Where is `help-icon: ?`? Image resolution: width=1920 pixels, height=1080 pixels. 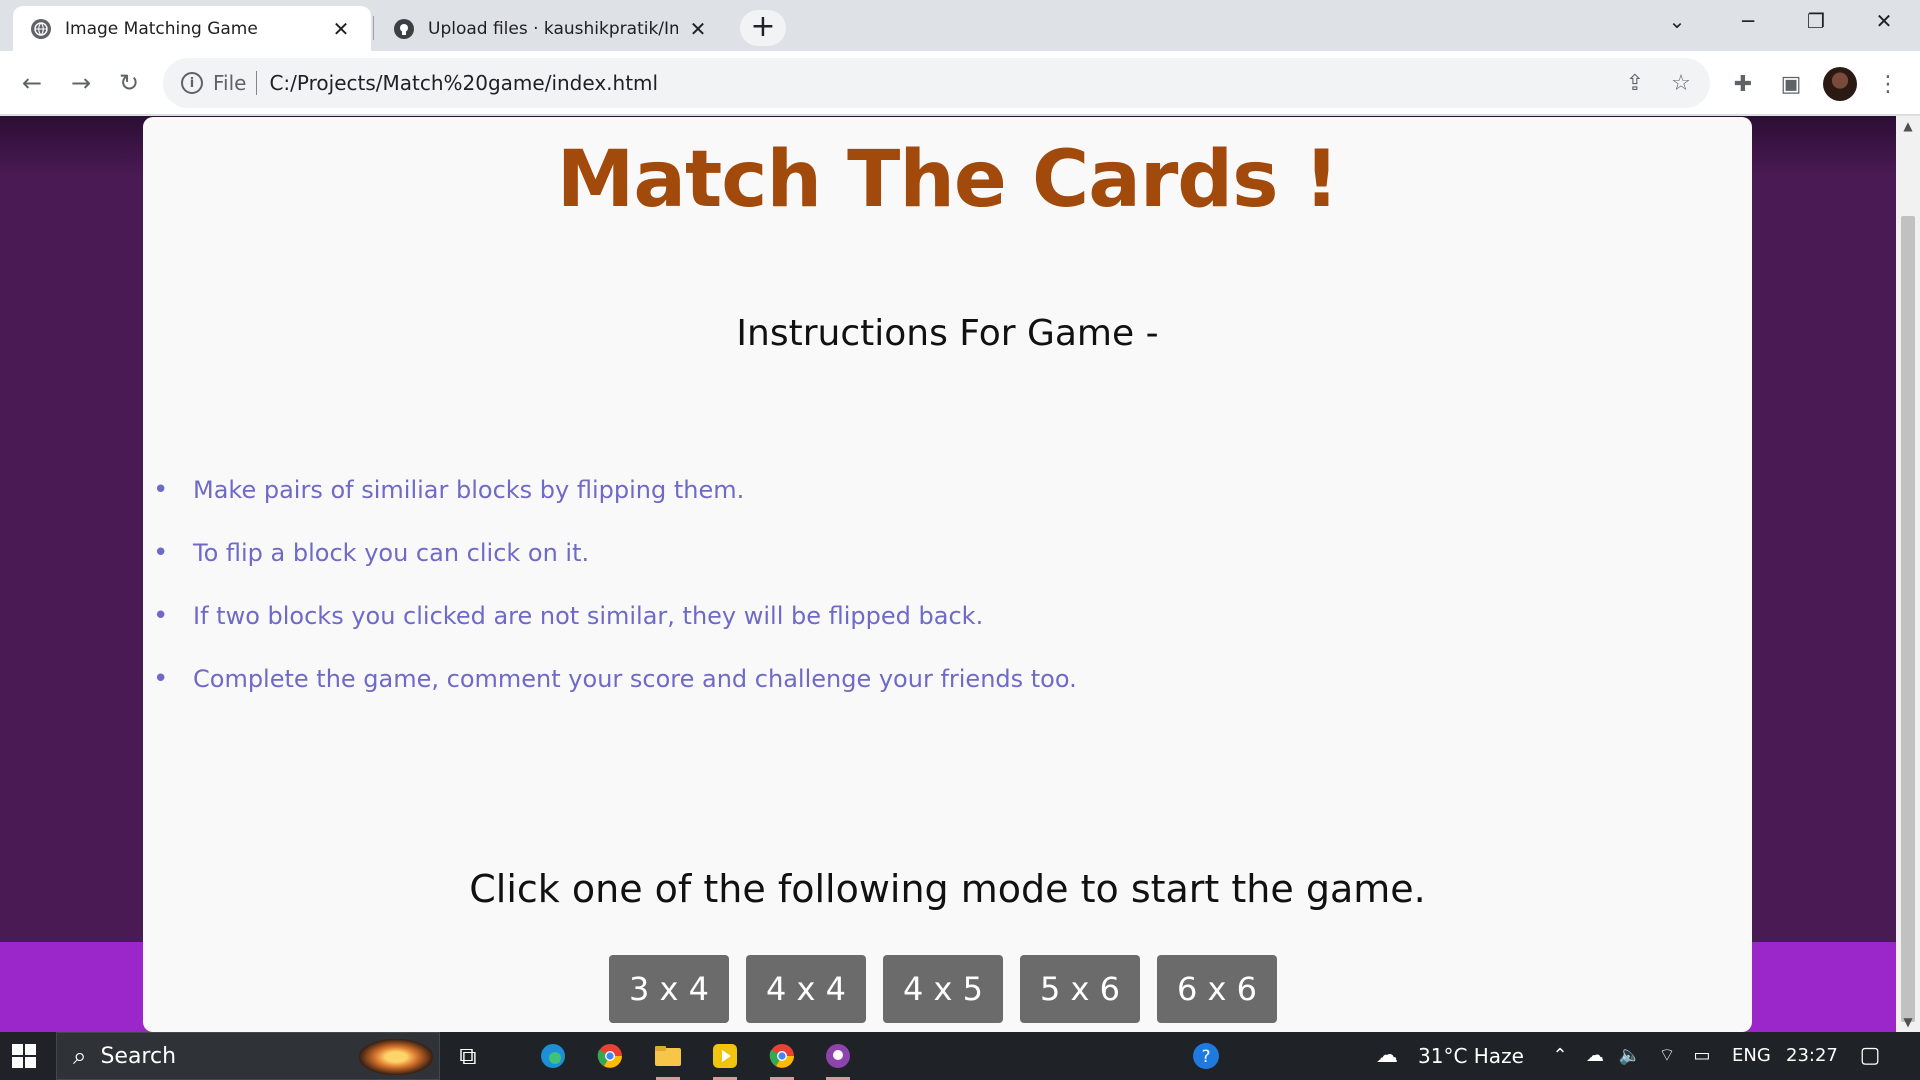
help-icon: ? is located at coordinates (1206, 1056).